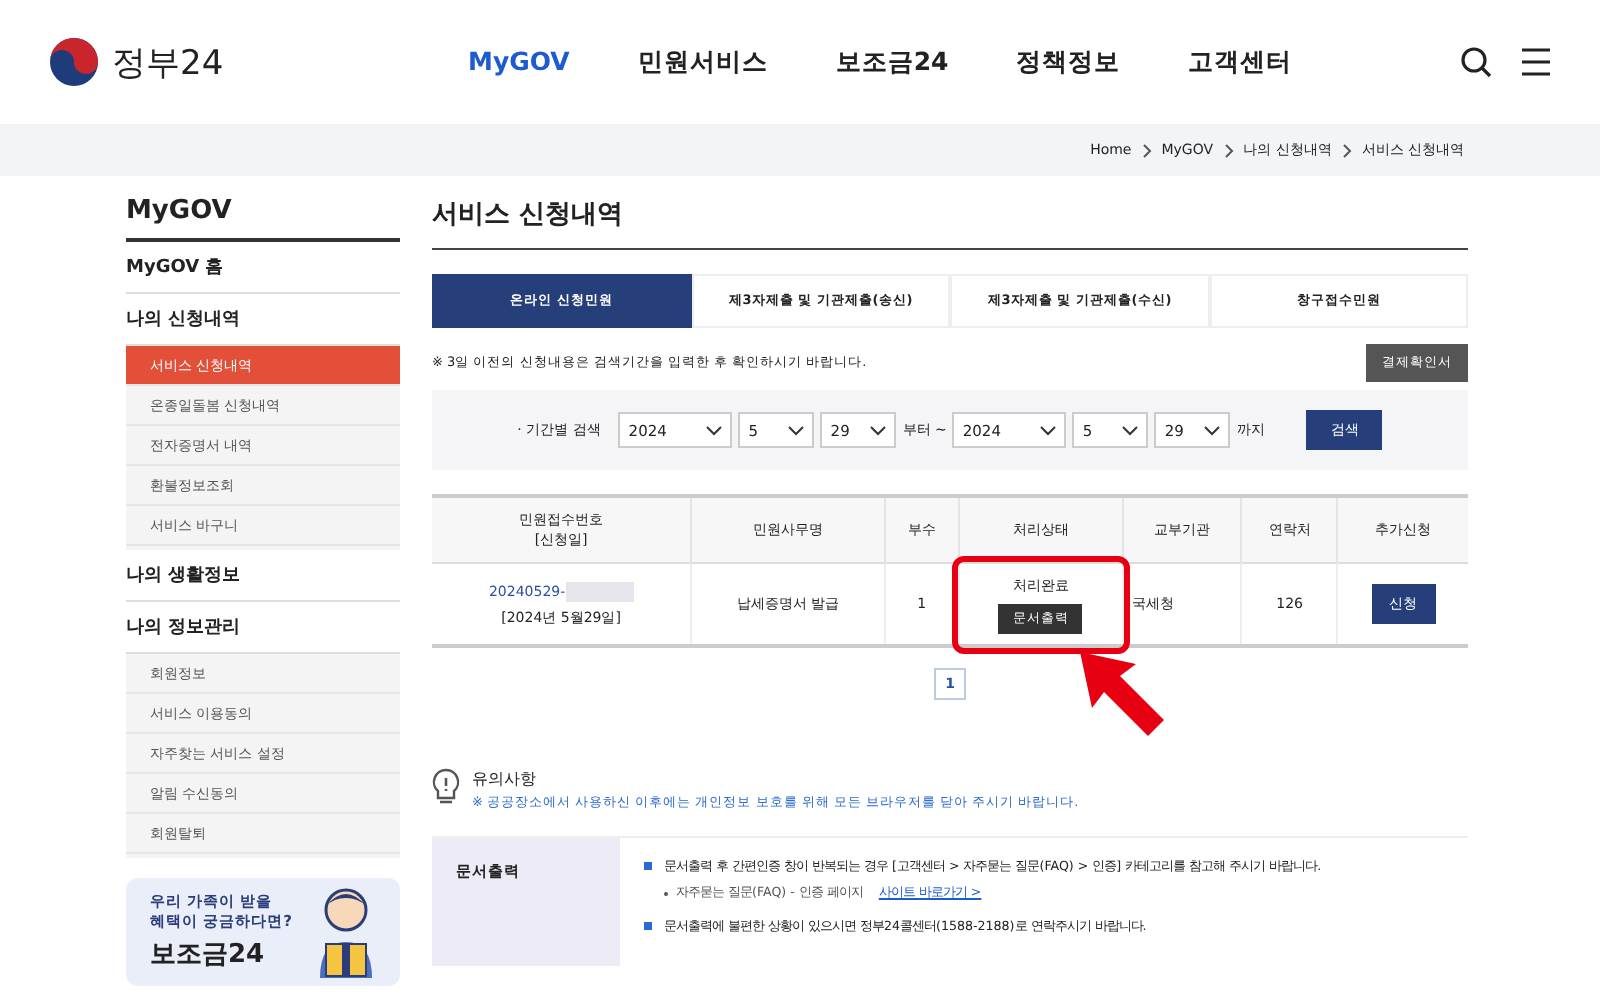 The image size is (1600, 996). I want to click on page-title: 서비스 신청내역, so click(950, 223).